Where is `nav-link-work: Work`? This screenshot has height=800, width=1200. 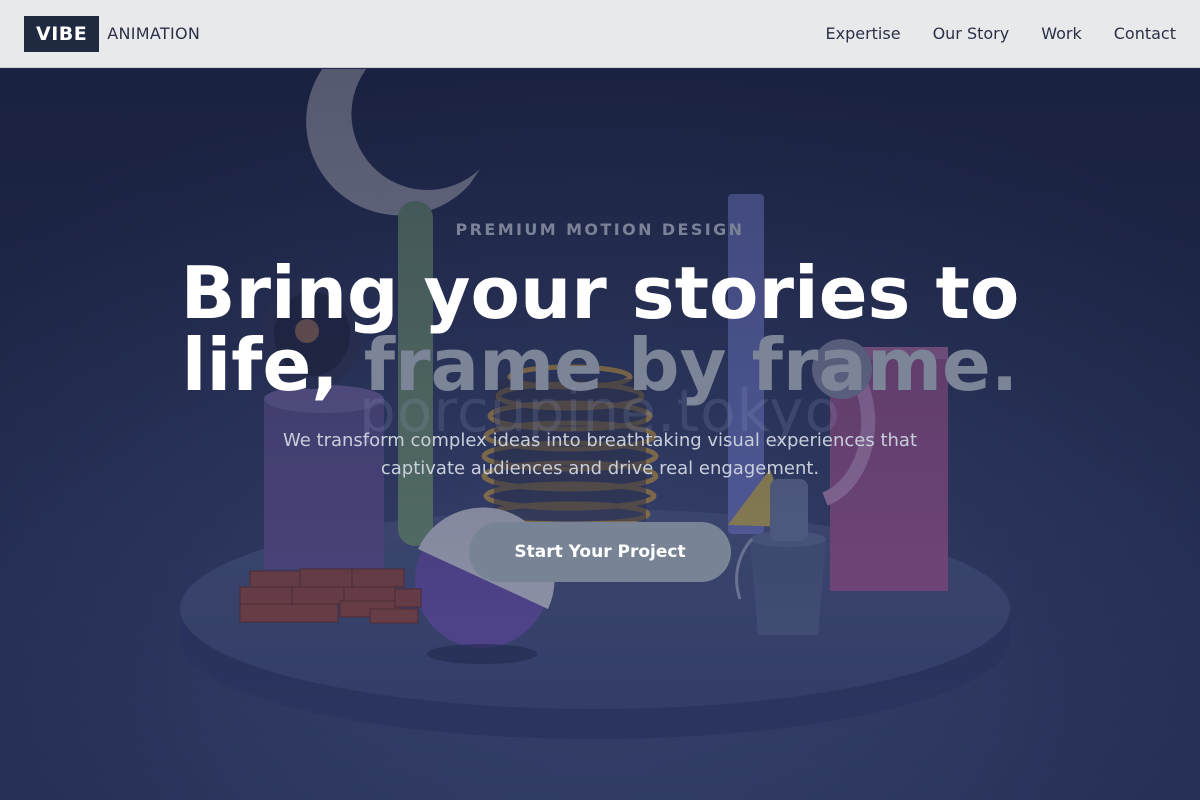
nav-link-work: Work is located at coordinates (1061, 33).